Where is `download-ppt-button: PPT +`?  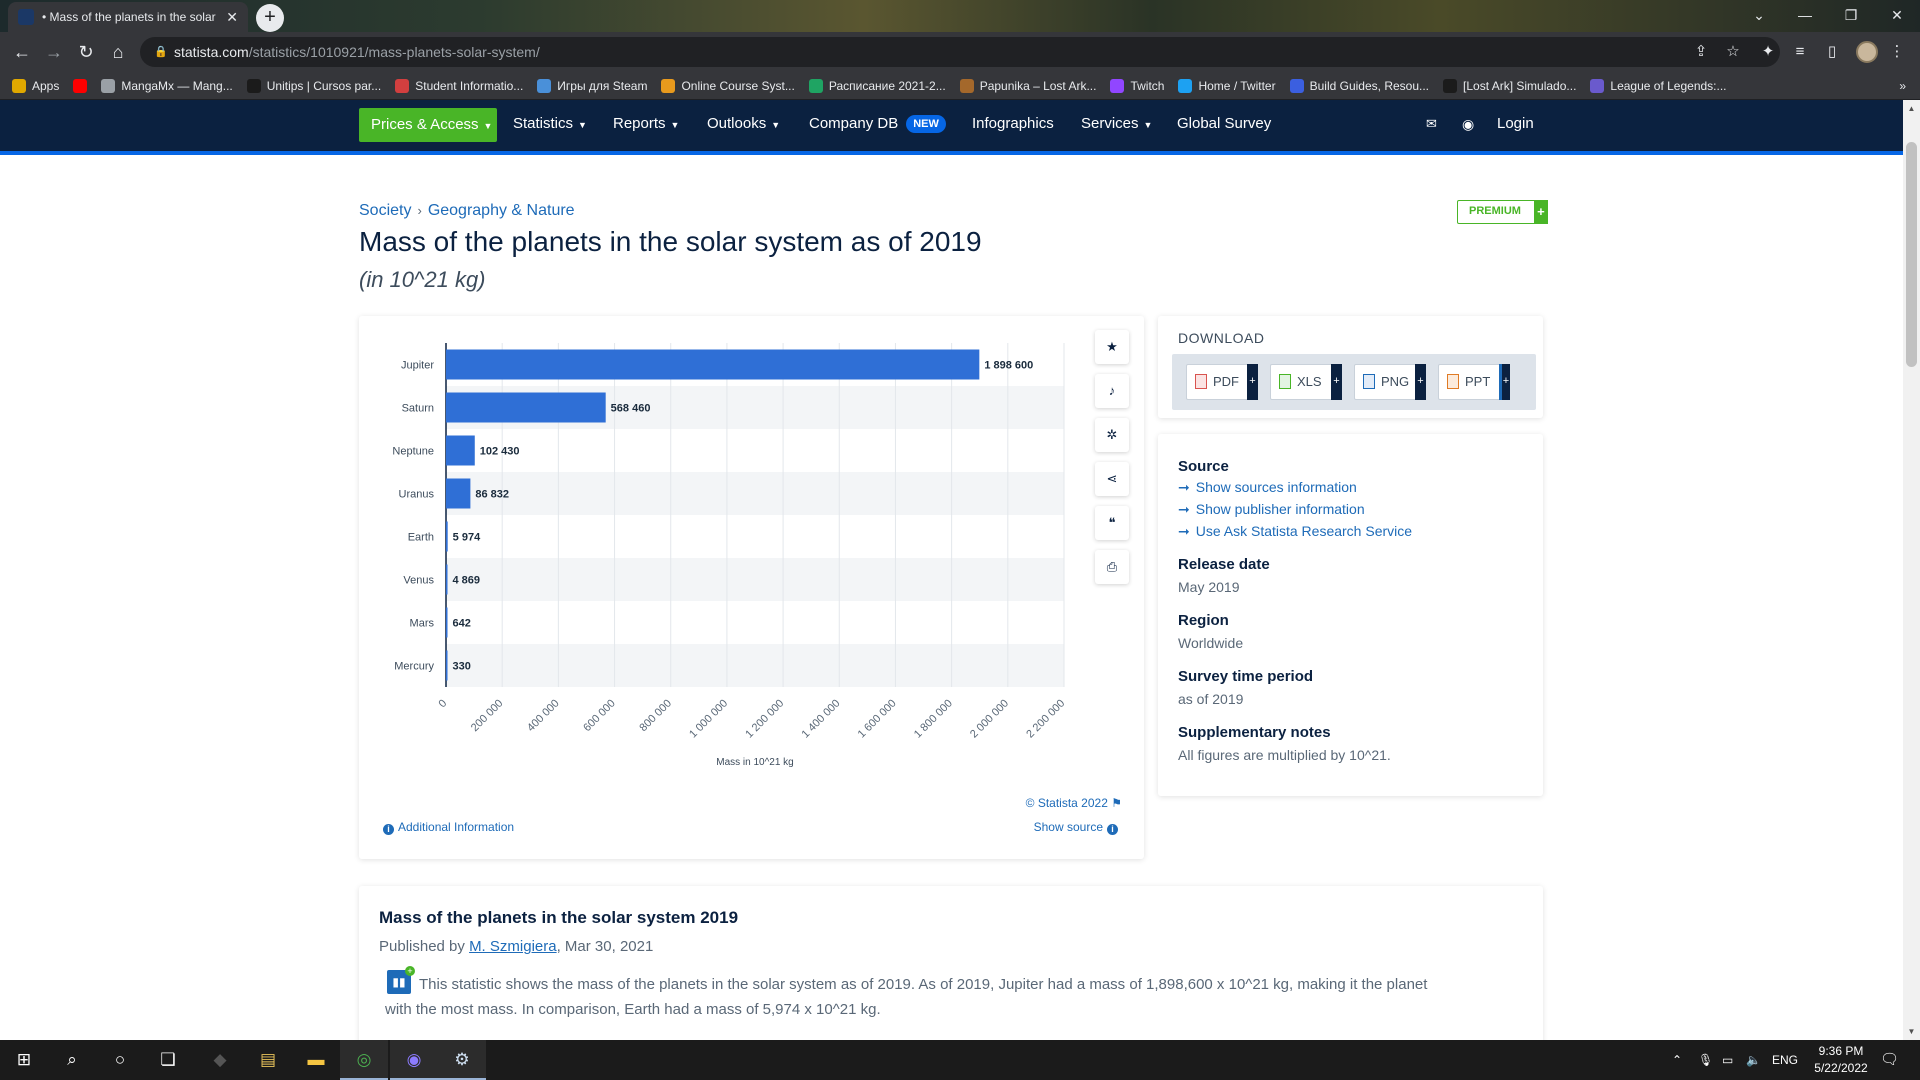 download-ppt-button: PPT + is located at coordinates (1474, 382).